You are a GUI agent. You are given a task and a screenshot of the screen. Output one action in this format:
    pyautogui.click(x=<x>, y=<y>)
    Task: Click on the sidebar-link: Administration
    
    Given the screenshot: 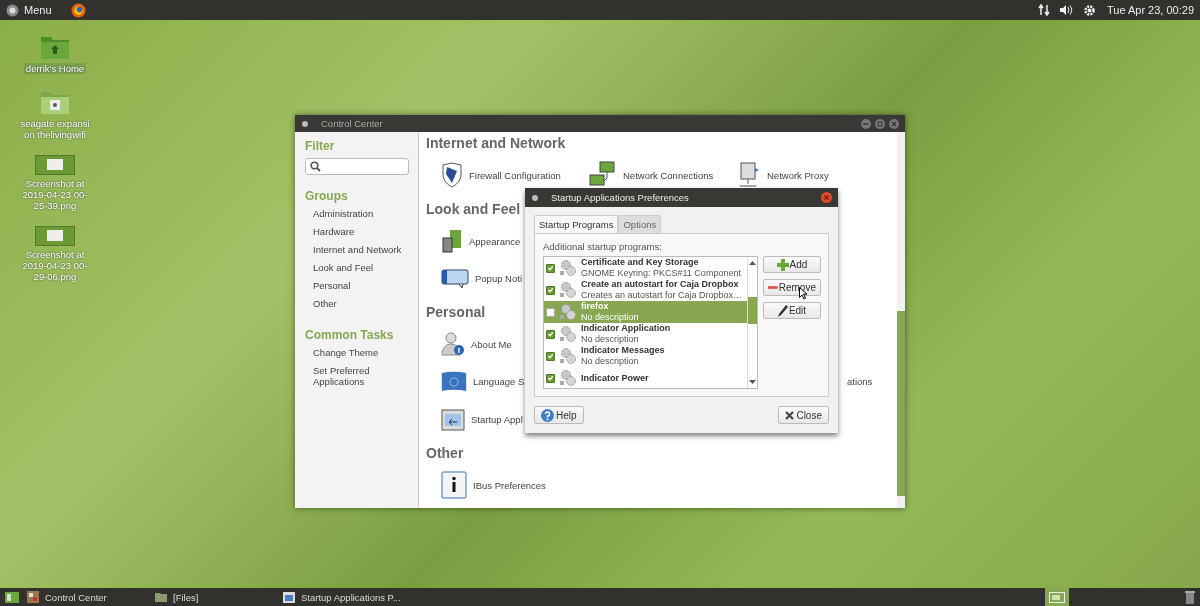 What is the action you would take?
    pyautogui.click(x=365, y=213)
    